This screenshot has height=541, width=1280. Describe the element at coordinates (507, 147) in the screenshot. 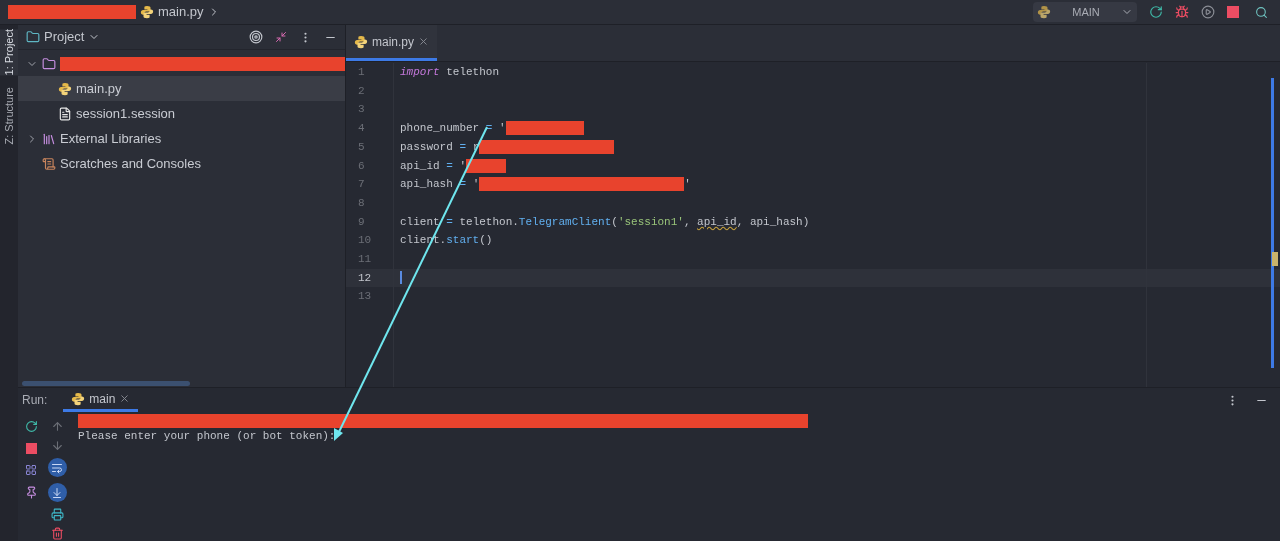

I see `code-line: password = r` at that location.